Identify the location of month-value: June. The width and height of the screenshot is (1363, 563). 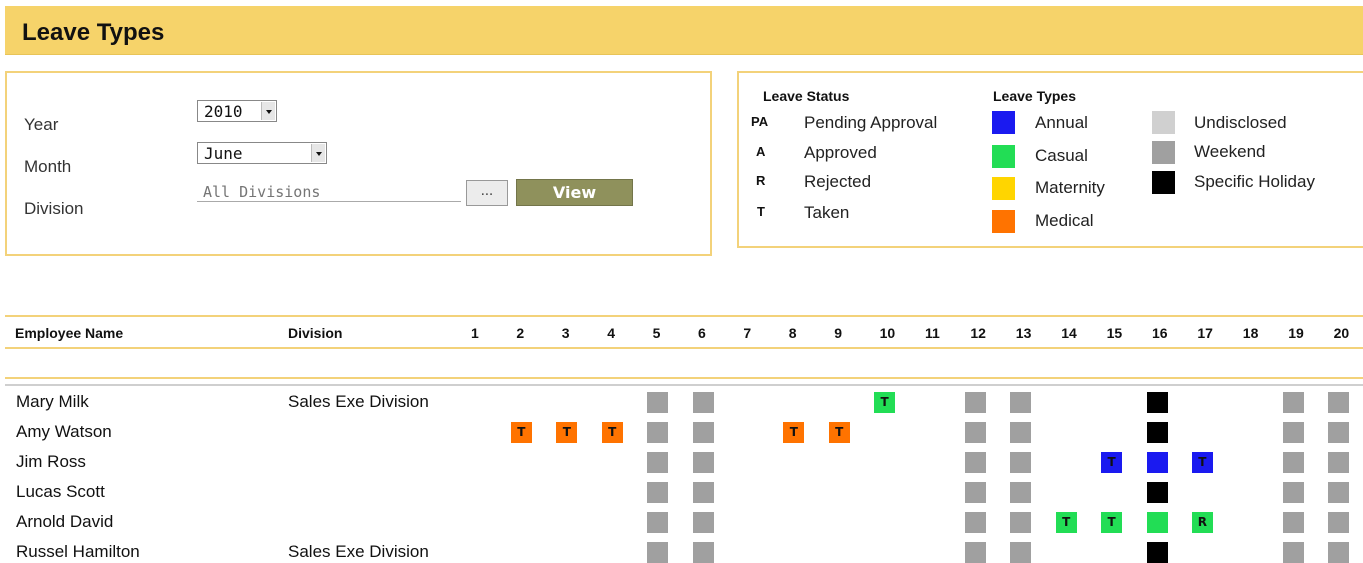
(223, 153).